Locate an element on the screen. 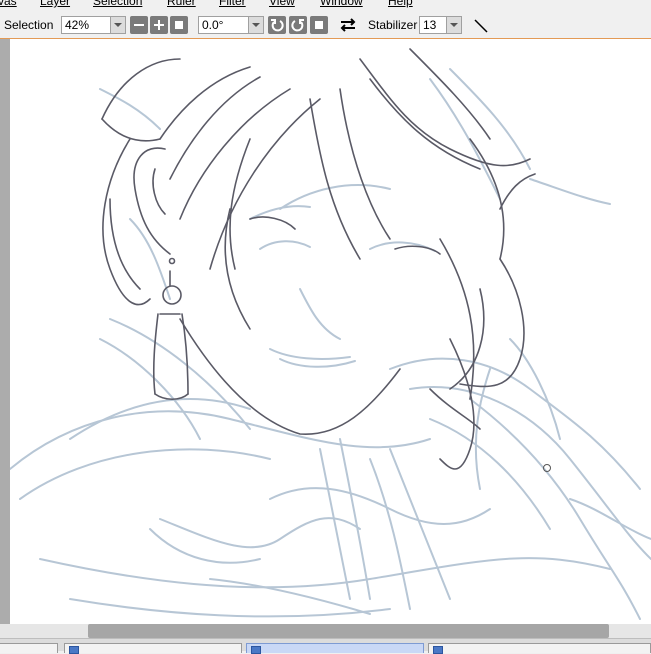  zoom-reset-icon is located at coordinates (179, 25).